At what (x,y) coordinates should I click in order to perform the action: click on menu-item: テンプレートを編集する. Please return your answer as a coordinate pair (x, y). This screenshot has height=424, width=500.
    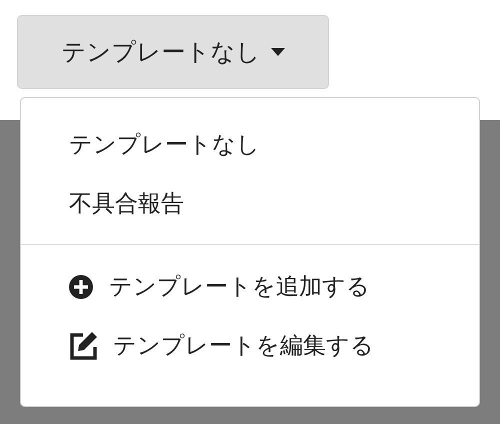
    Looking at the image, I should click on (243, 345).